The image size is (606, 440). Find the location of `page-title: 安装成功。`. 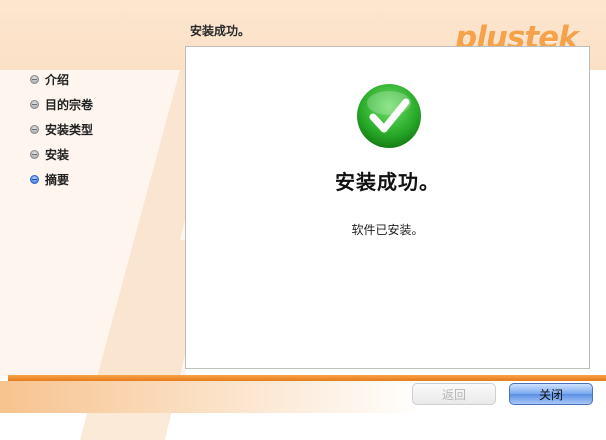

page-title: 安装成功。 is located at coordinates (220, 31).